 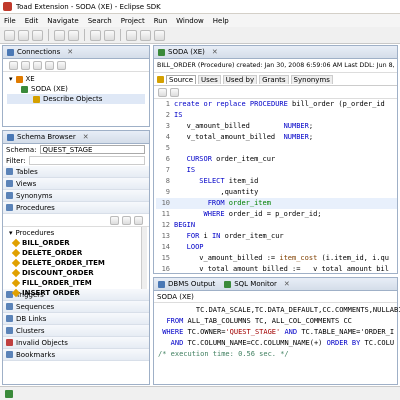 I want to click on category-invalid-objects: Invalid Objects, so click(x=76, y=343).